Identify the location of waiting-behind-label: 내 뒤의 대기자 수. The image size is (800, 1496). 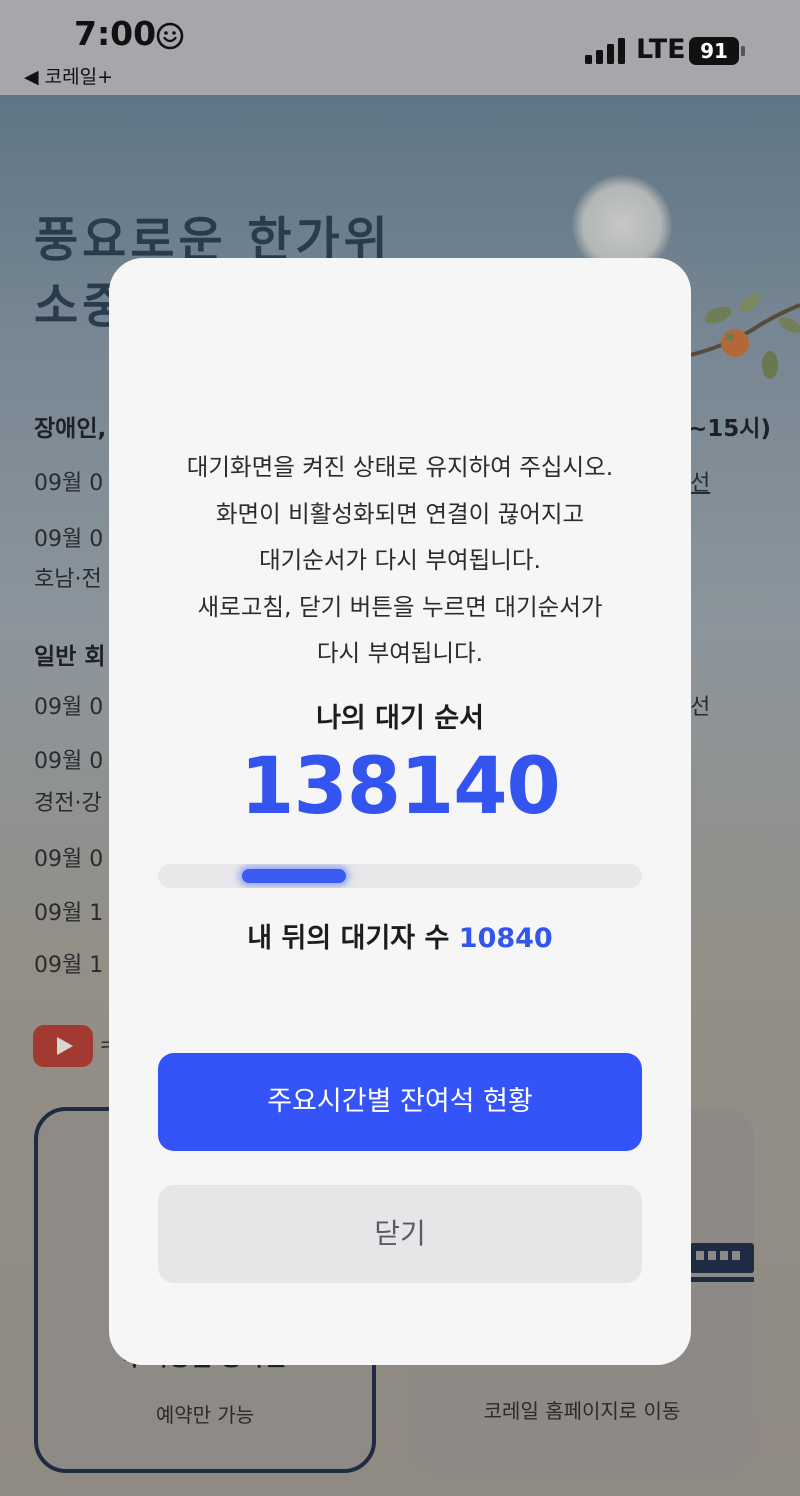
(348, 938).